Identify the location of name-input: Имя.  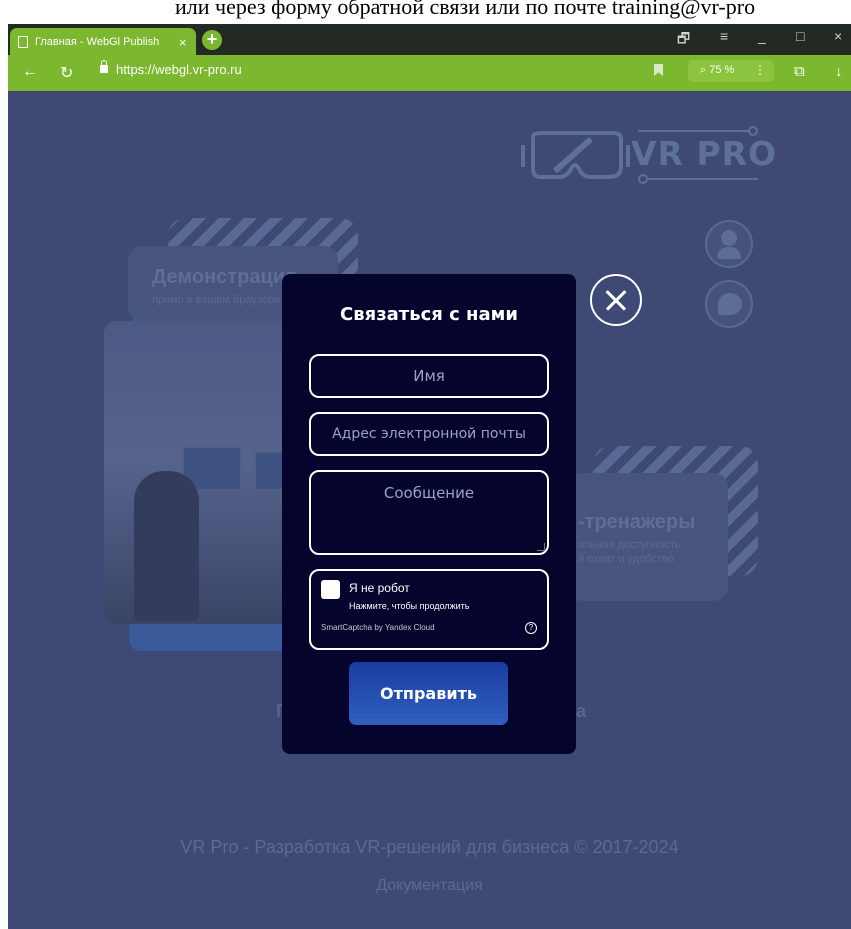
(429, 376).